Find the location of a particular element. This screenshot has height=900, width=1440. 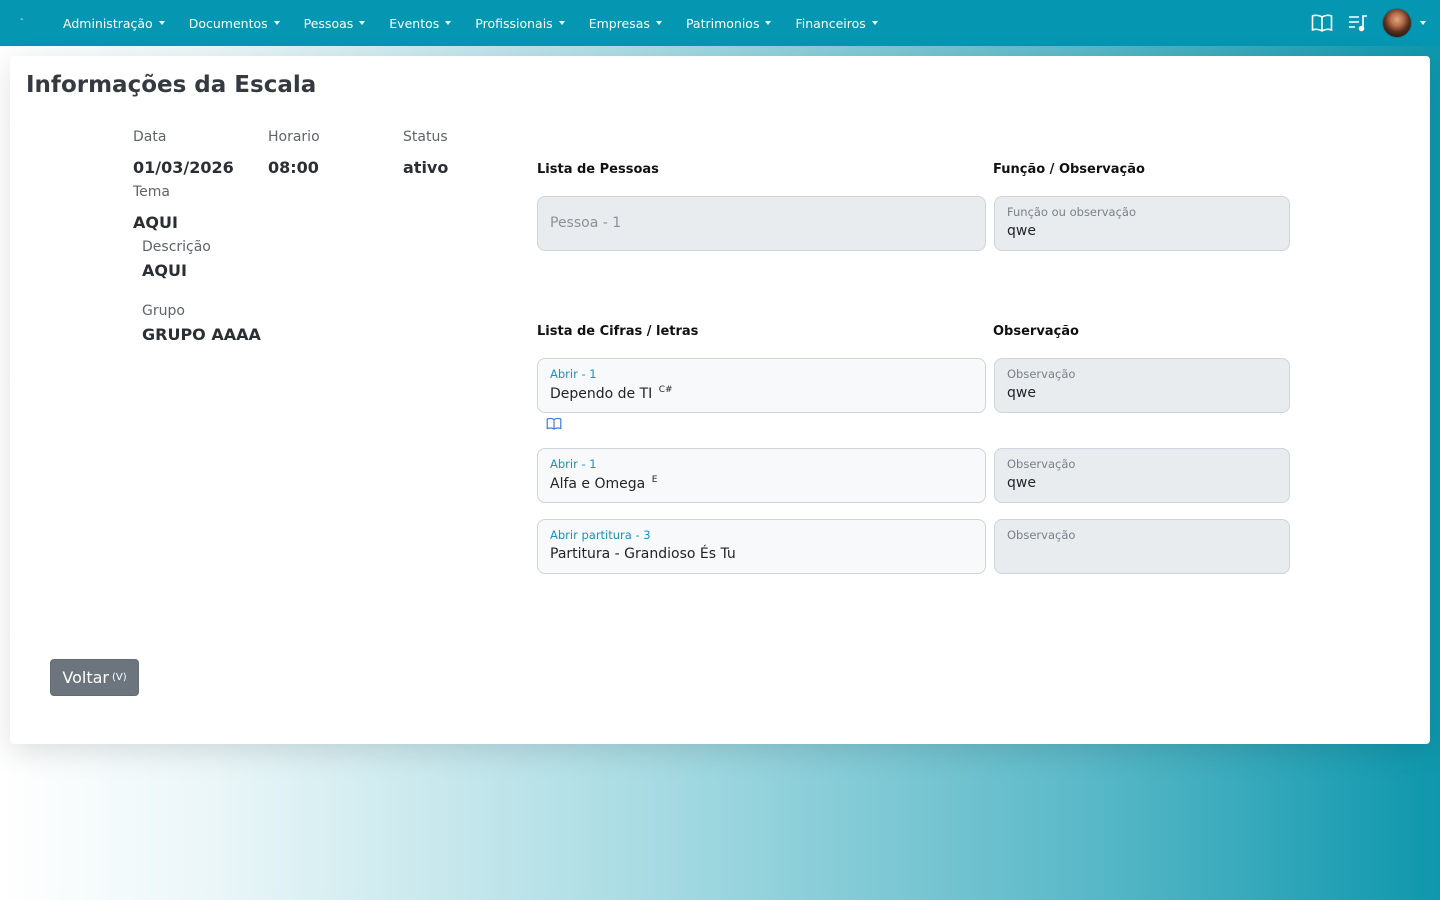

nav-item-profissionais: Profissionais is located at coordinates (519, 23).